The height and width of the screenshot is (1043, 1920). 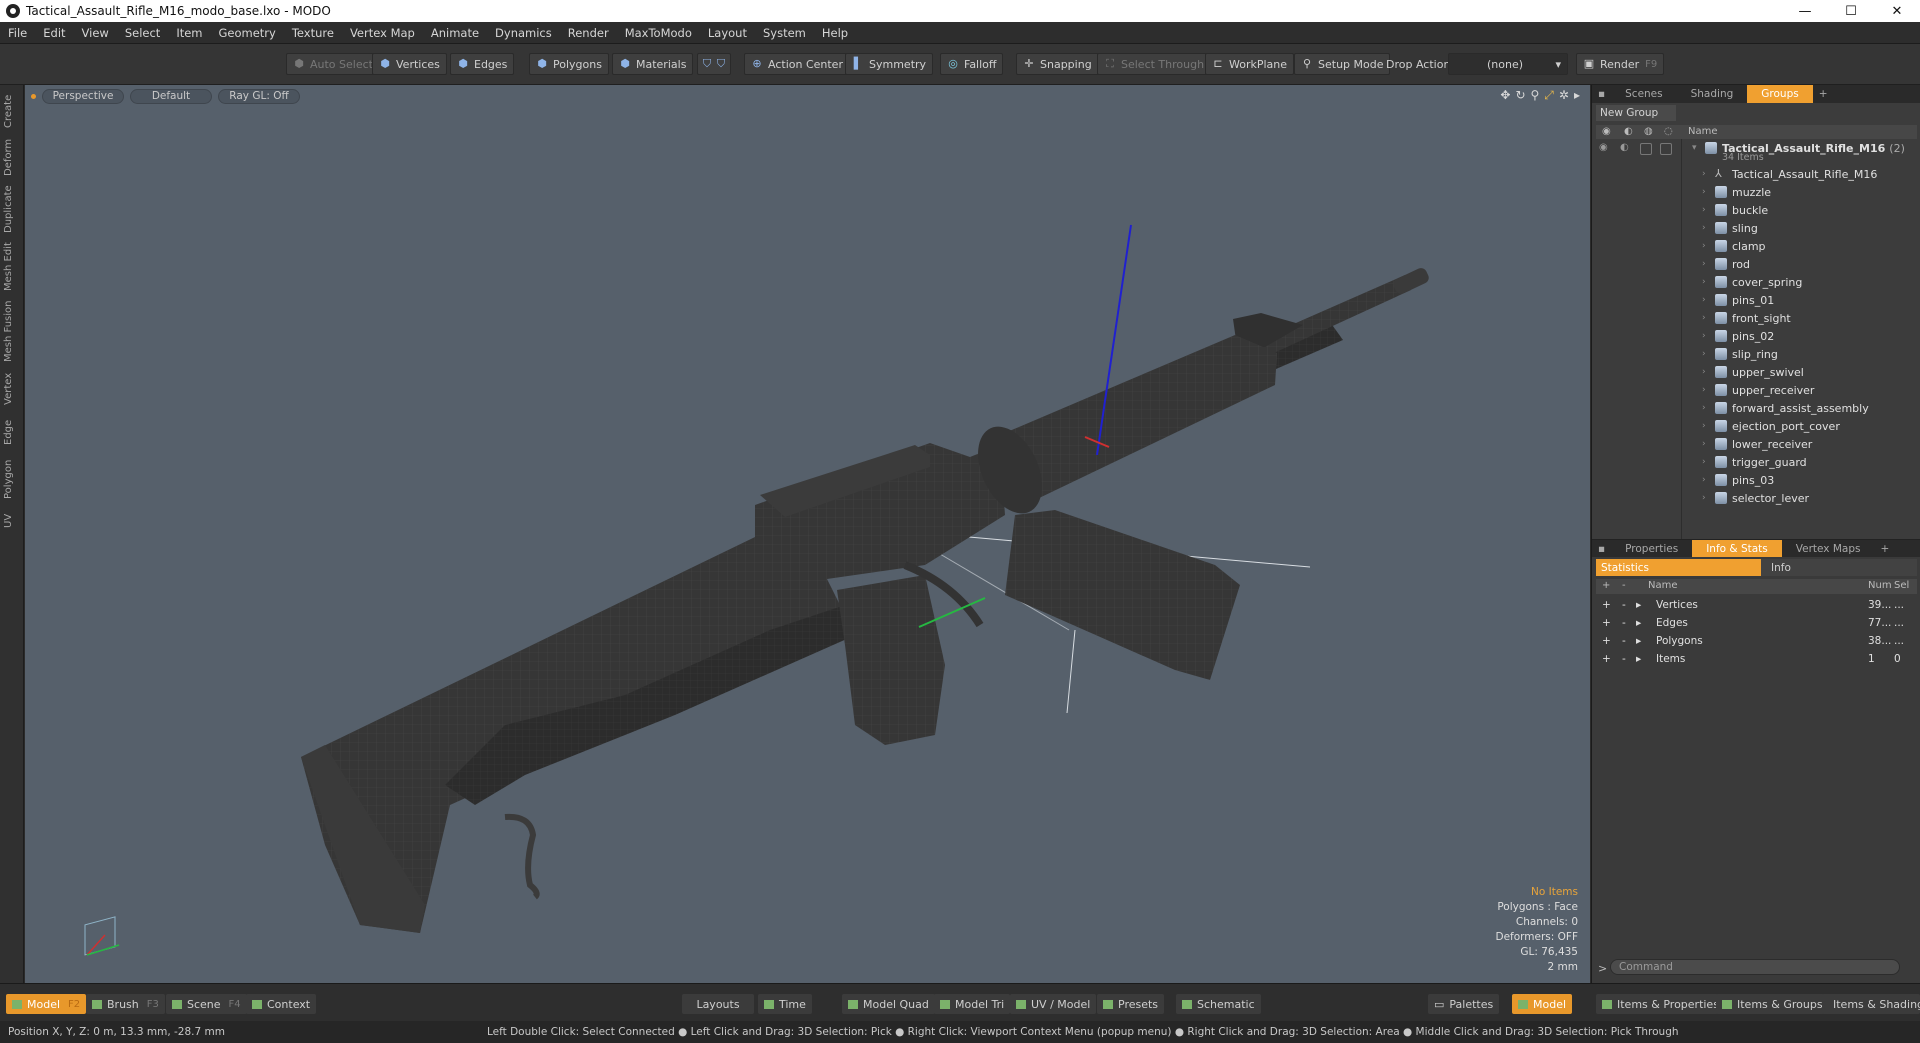 What do you see at coordinates (281, 1004) in the screenshot?
I see `context-mode-button: Context` at bounding box center [281, 1004].